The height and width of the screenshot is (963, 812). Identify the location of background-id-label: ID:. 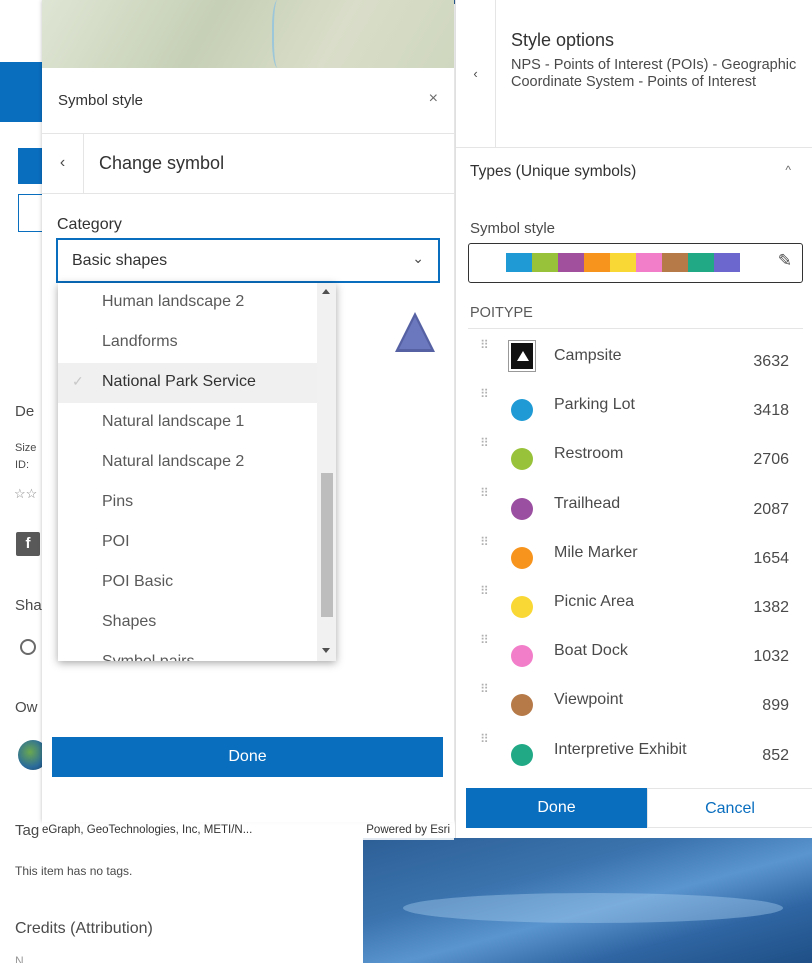
(22, 465).